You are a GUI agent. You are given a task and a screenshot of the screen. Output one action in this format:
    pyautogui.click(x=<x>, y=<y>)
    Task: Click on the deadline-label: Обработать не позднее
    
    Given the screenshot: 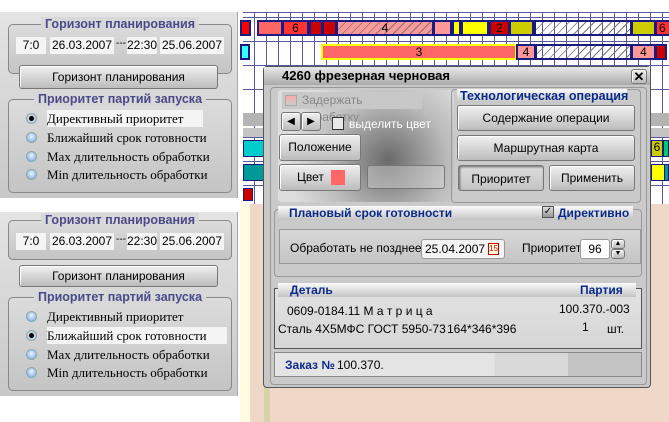 What is the action you would take?
    pyautogui.click(x=356, y=248)
    